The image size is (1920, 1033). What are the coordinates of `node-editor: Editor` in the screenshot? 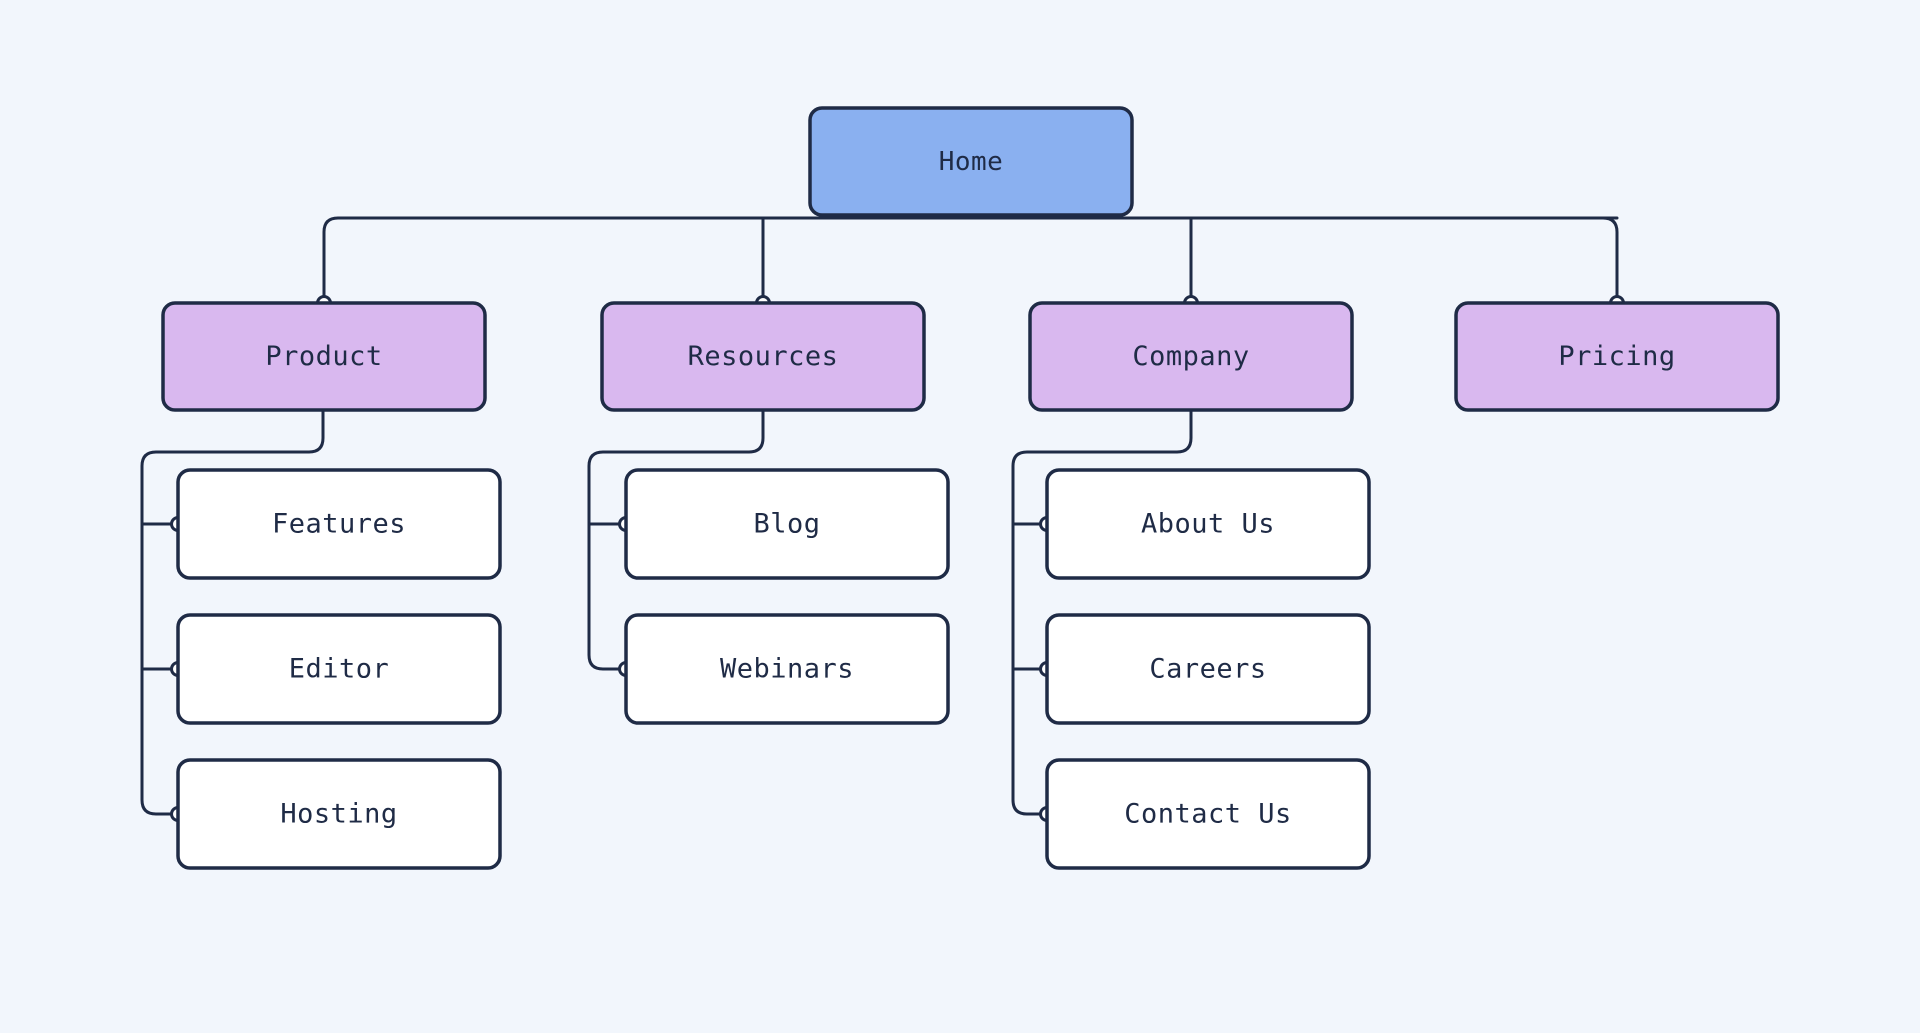 It's located at (339, 669).